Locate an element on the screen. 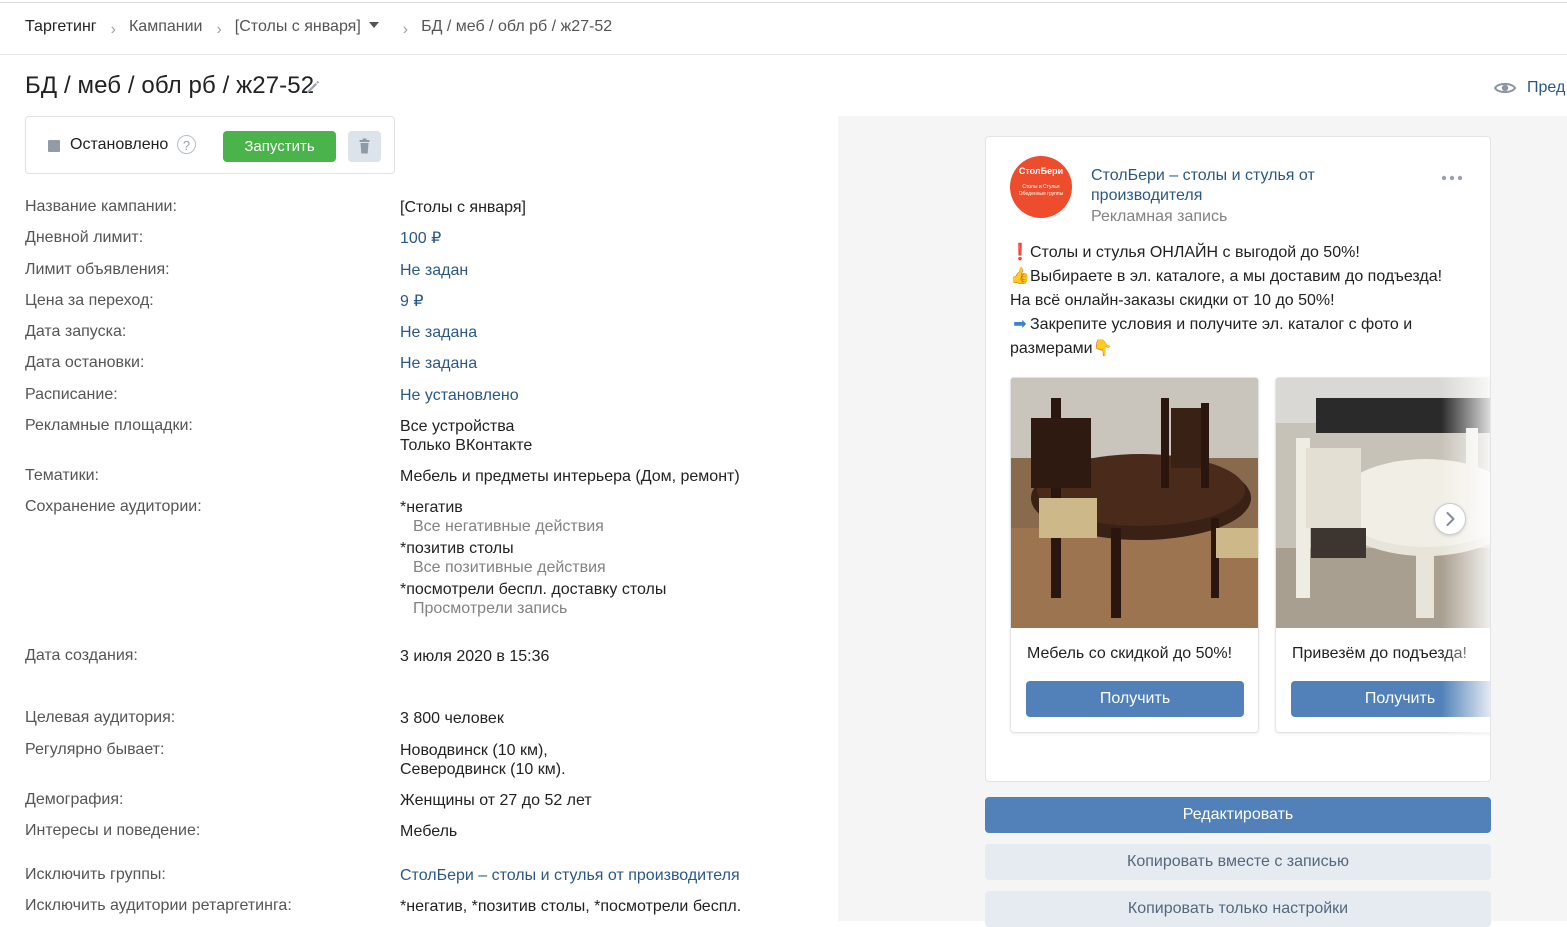 This screenshot has width=1567, height=927. label-stop-date: Дата остановки: is located at coordinates (85, 362).